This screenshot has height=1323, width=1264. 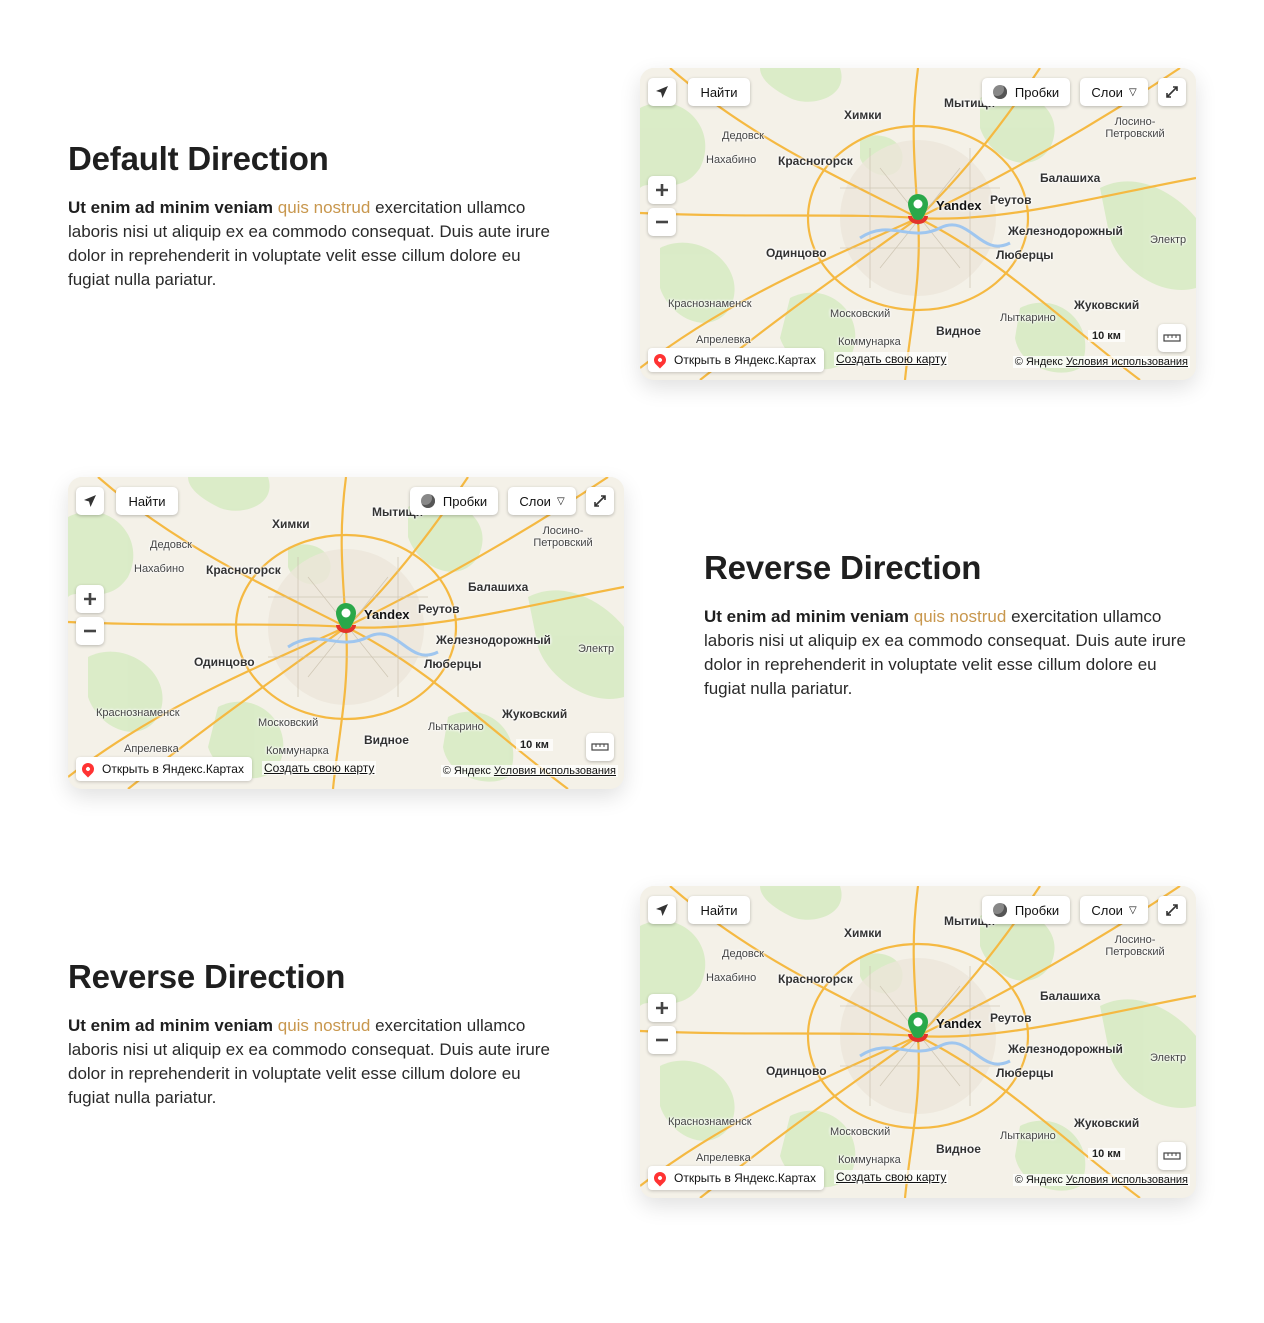 I want to click on minus-icon, so click(x=662, y=222).